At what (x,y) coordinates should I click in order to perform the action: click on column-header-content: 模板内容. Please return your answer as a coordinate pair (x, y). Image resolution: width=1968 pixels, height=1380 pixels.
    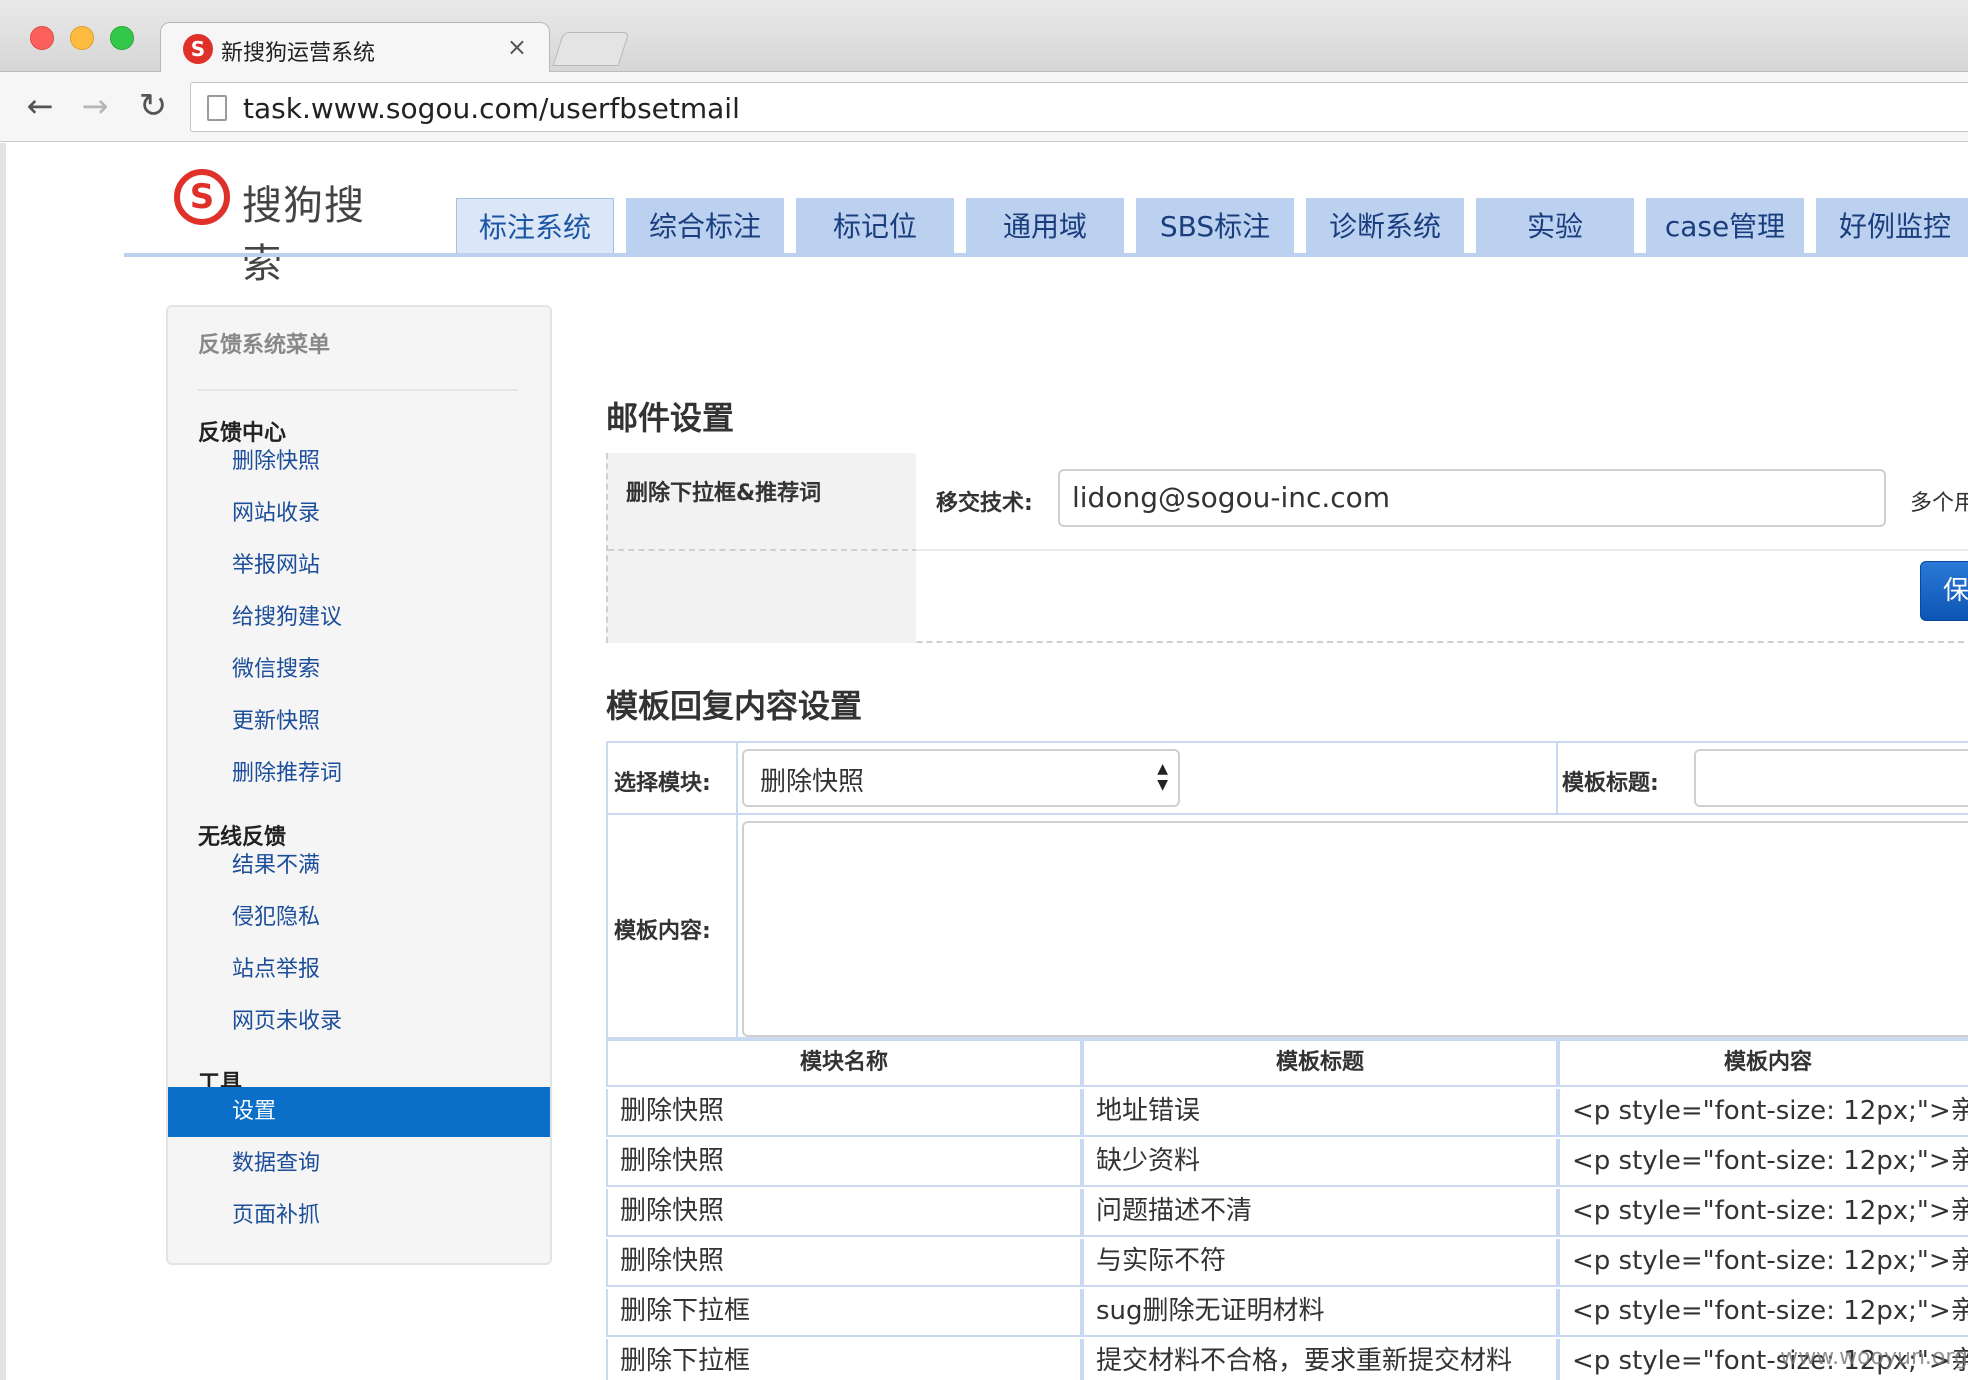
    Looking at the image, I should click on (1763, 1063).